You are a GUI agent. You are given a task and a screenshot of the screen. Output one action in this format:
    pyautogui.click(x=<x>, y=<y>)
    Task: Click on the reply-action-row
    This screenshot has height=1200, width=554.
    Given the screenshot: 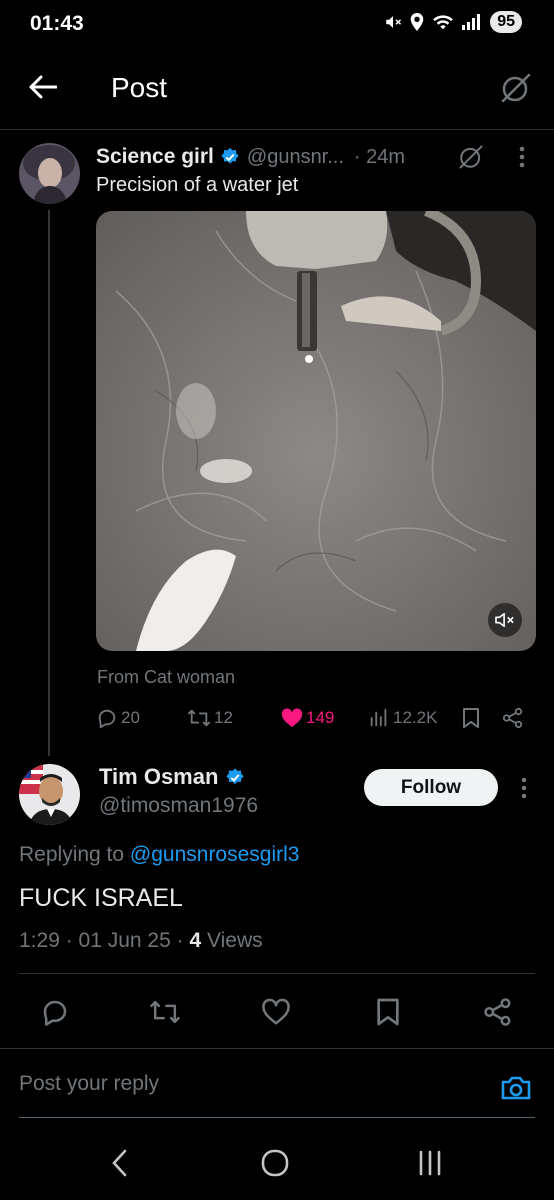 What is the action you would take?
    pyautogui.click(x=277, y=1012)
    